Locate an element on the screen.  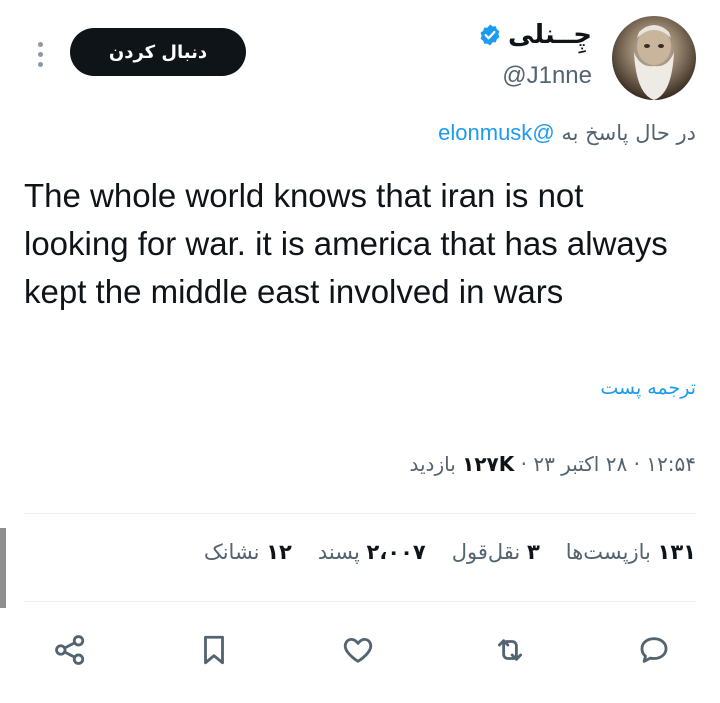
reply-icon is located at coordinates (654, 650).